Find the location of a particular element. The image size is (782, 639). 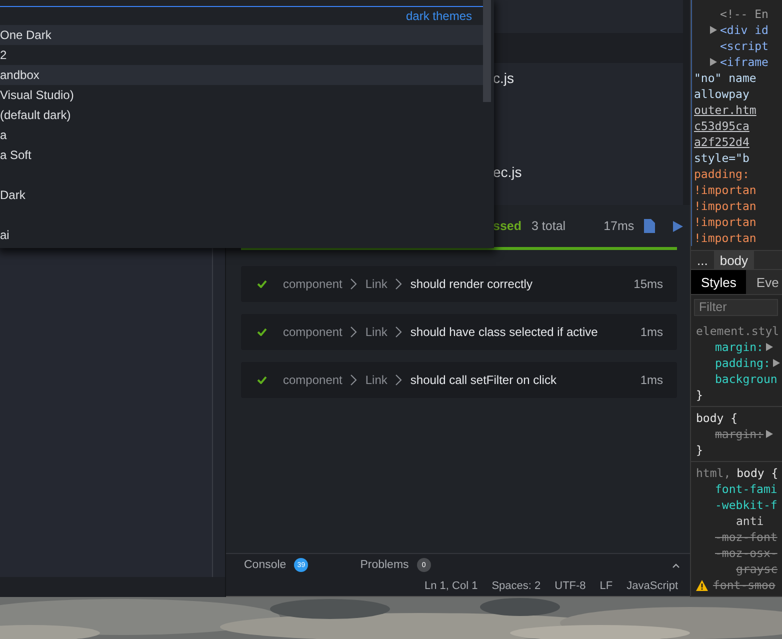

code-line: <!-- En is located at coordinates (744, 14).